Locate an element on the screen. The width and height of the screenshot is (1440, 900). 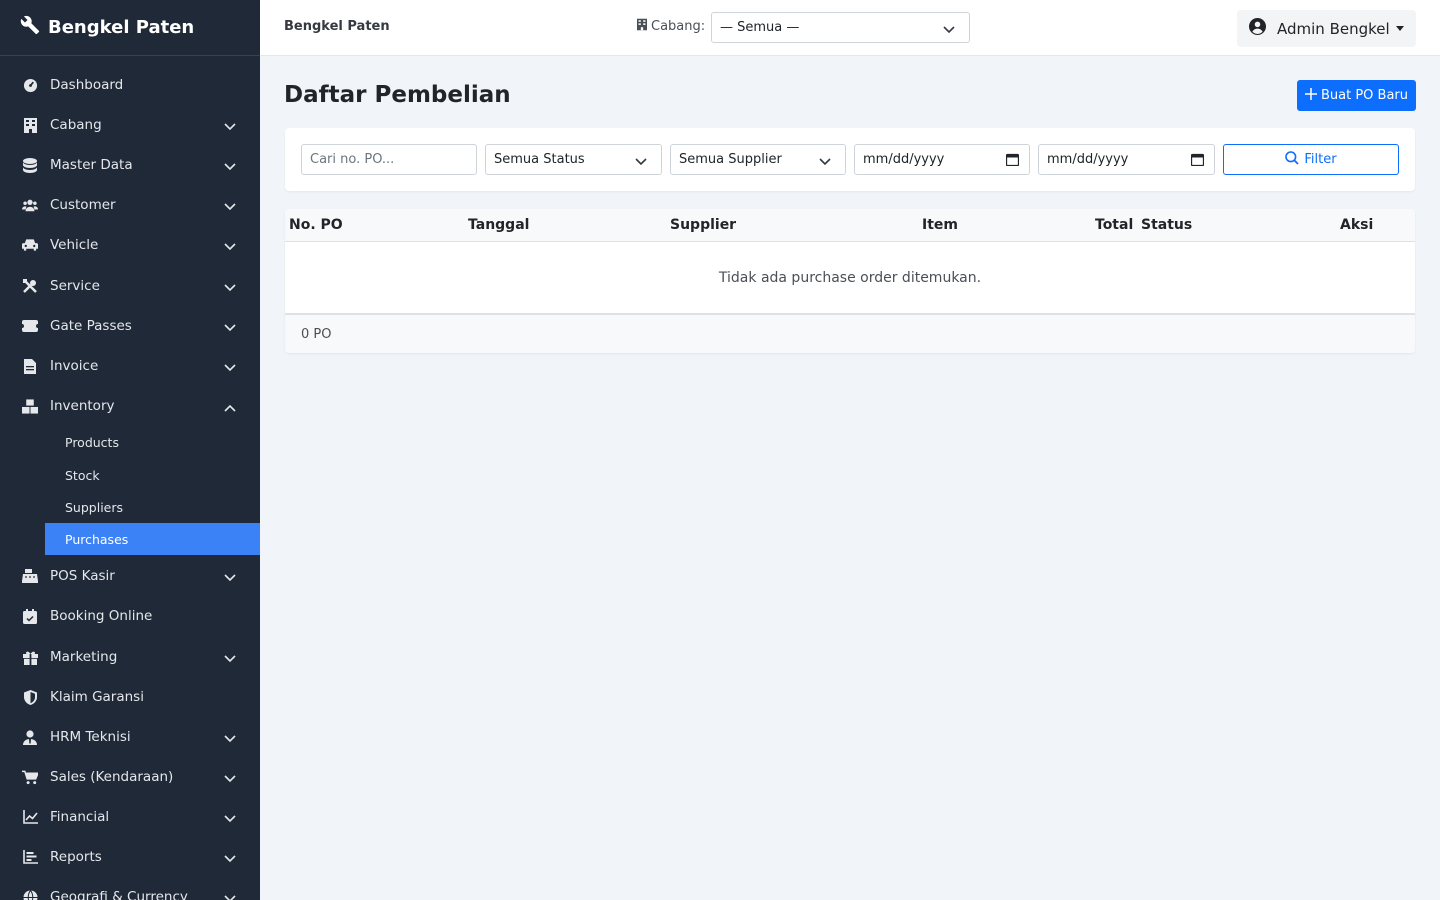
sidebar-item-pos-kasir: POS Kasir is located at coordinates (130, 576).